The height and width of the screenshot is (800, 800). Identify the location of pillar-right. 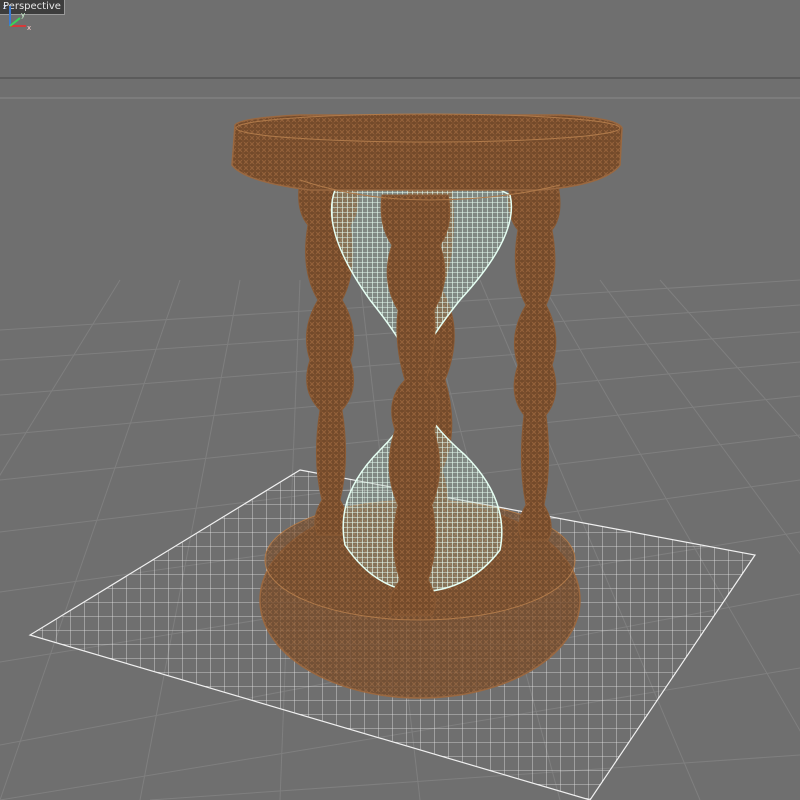
(534, 362).